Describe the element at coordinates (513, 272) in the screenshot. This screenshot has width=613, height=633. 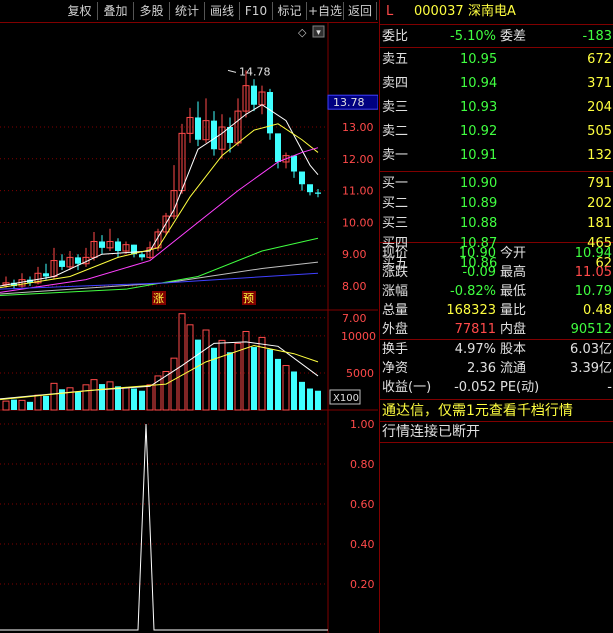
I see `stat-label-2: 最高` at that location.